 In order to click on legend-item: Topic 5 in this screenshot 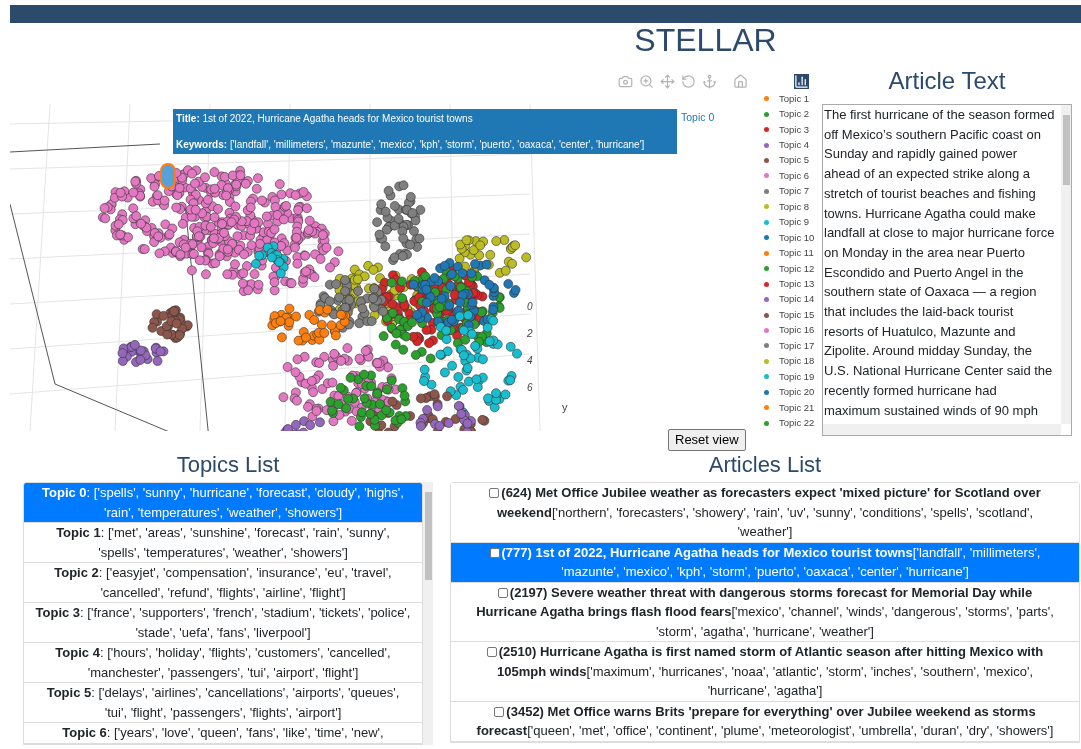, I will do `click(794, 160)`.